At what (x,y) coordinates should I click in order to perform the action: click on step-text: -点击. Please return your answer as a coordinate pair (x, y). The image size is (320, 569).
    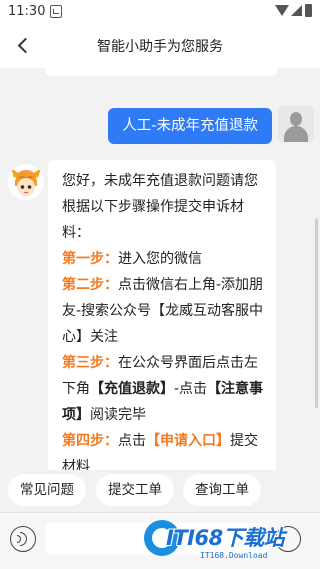
    Looking at the image, I should click on (191, 389).